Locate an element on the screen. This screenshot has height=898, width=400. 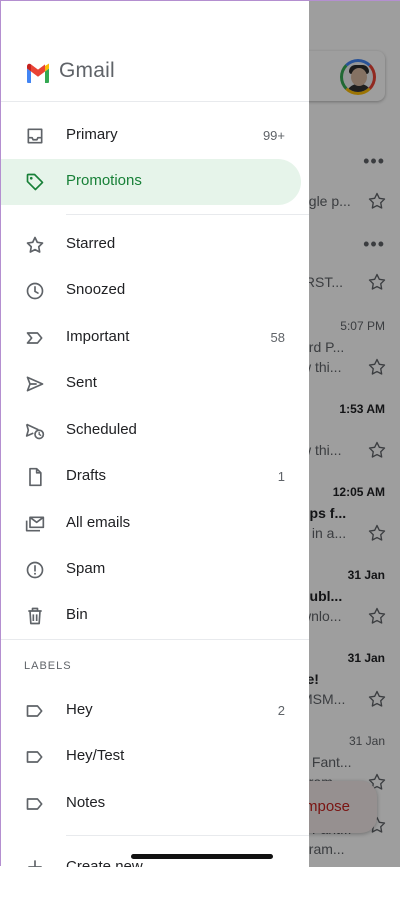
nav-item-bin: Bin is located at coordinates (151, 616).